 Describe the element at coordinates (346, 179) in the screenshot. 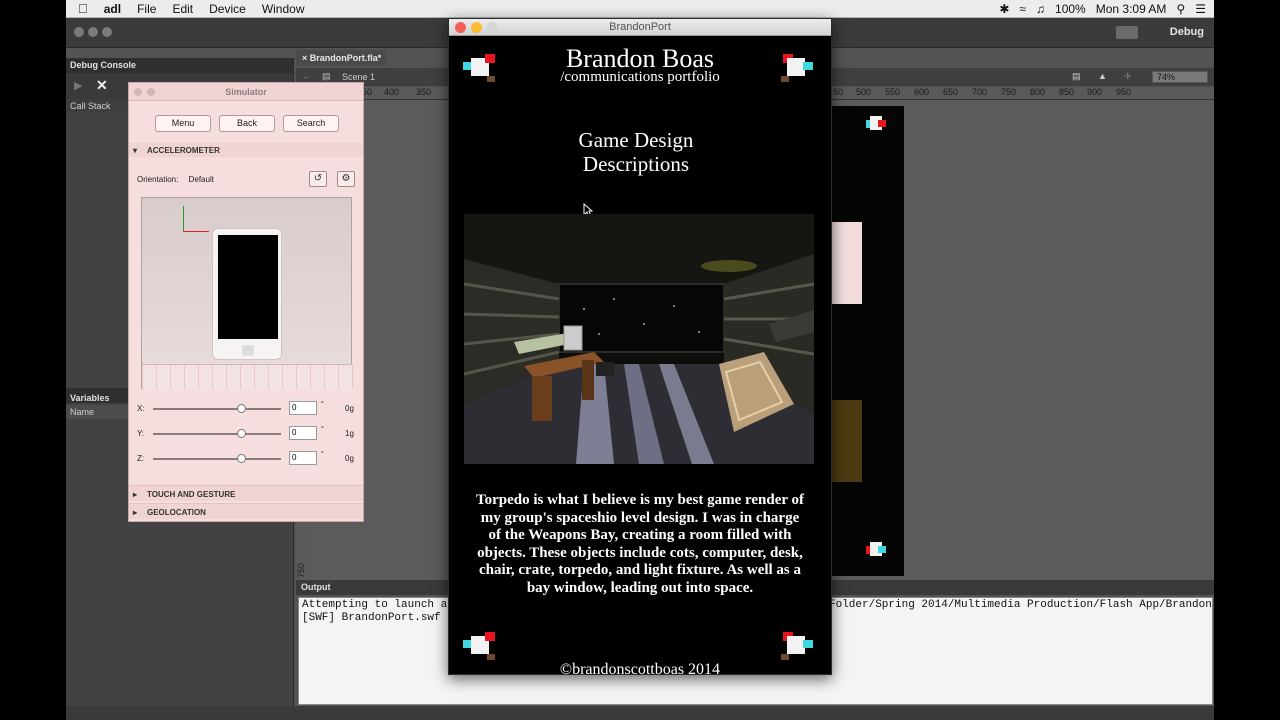

I see `settings-gear-icon: ⚙` at that location.